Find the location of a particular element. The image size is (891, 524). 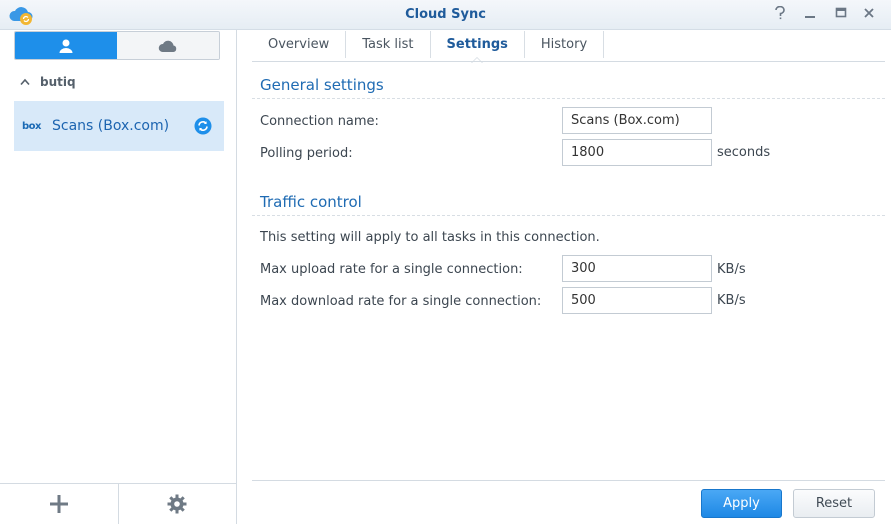

download-rate-unit: KB/s is located at coordinates (731, 300).